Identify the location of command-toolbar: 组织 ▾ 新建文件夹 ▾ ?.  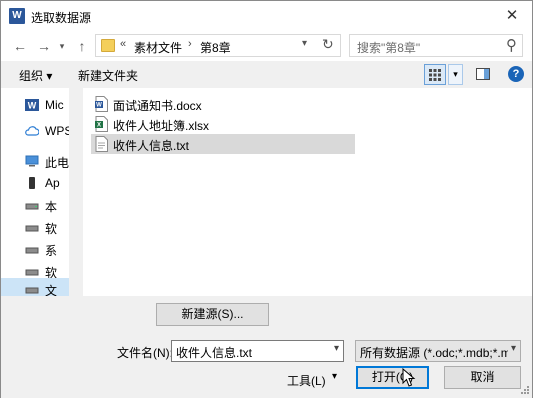
(266, 74).